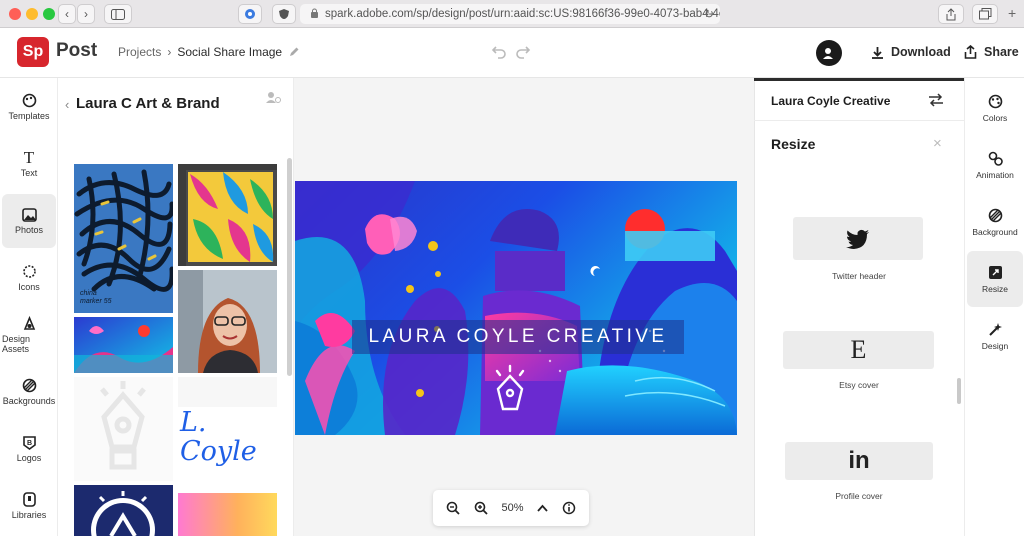  What do you see at coordinates (995, 108) in the screenshot?
I see `rail-item-colors: Colors` at bounding box center [995, 108].